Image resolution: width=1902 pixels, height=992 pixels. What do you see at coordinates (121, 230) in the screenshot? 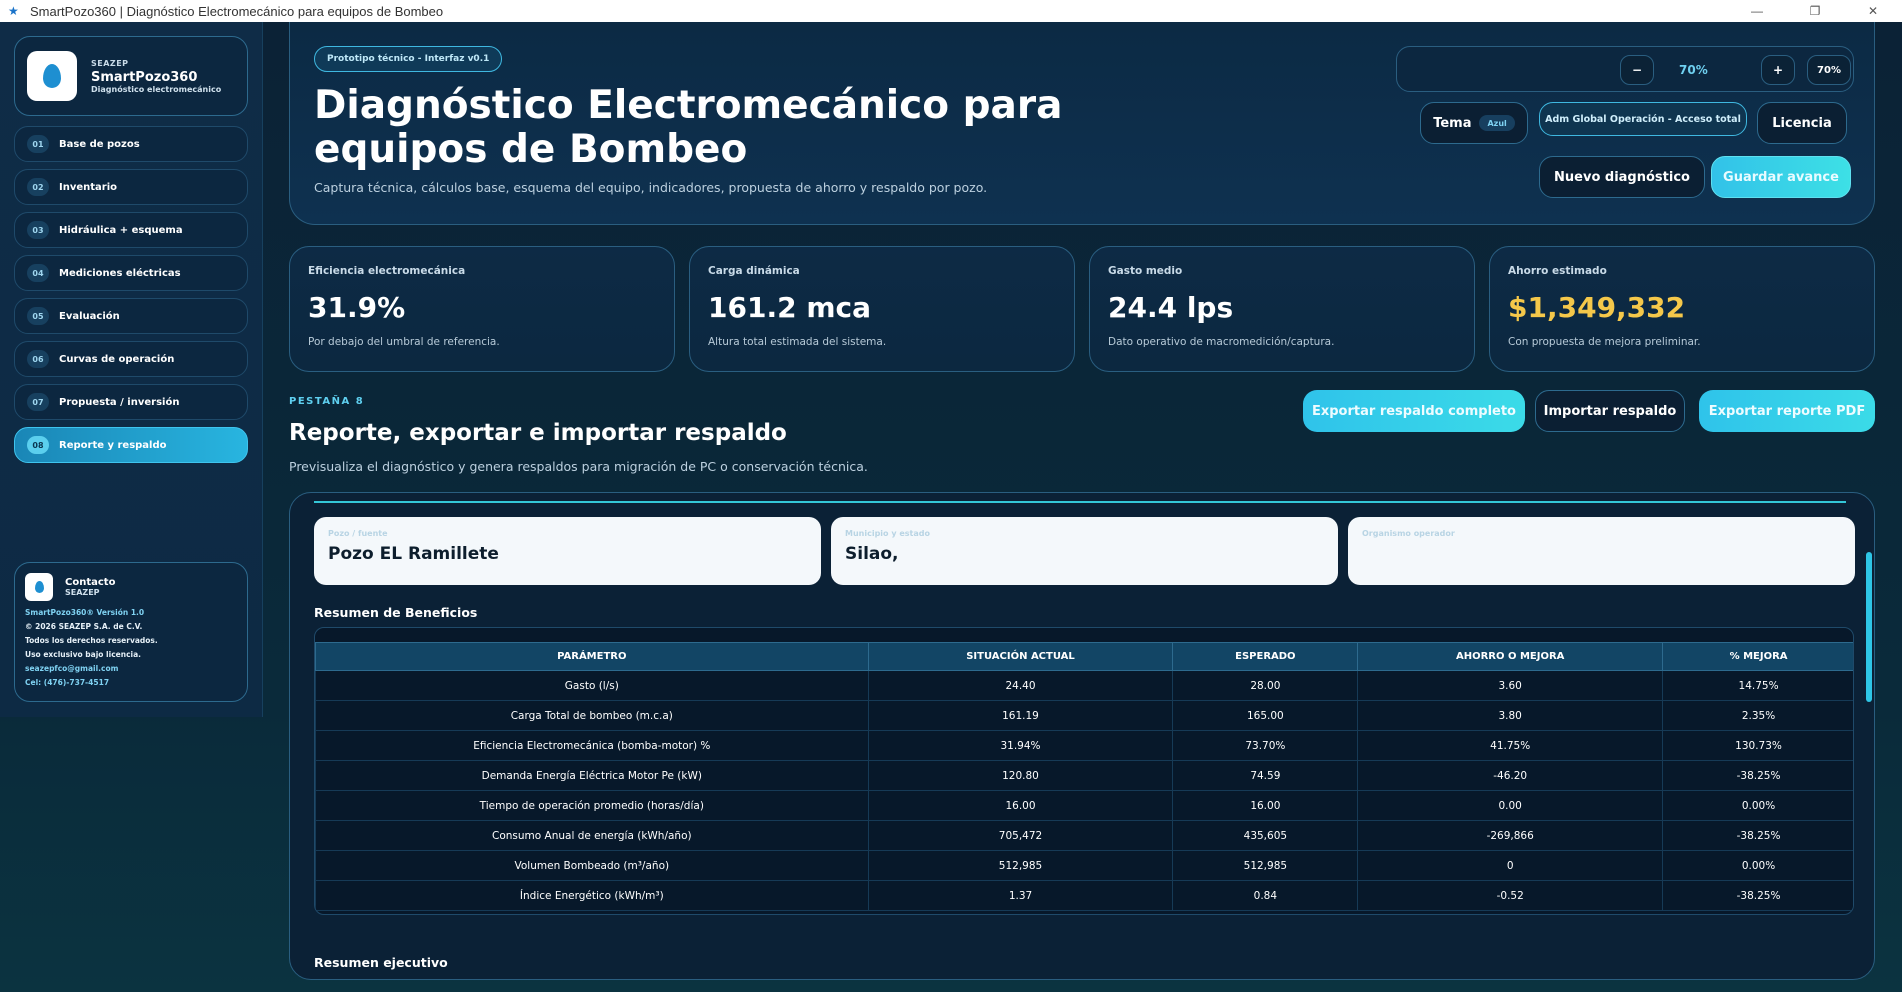
I see `nav-label: Hidráulica + esquema` at bounding box center [121, 230].